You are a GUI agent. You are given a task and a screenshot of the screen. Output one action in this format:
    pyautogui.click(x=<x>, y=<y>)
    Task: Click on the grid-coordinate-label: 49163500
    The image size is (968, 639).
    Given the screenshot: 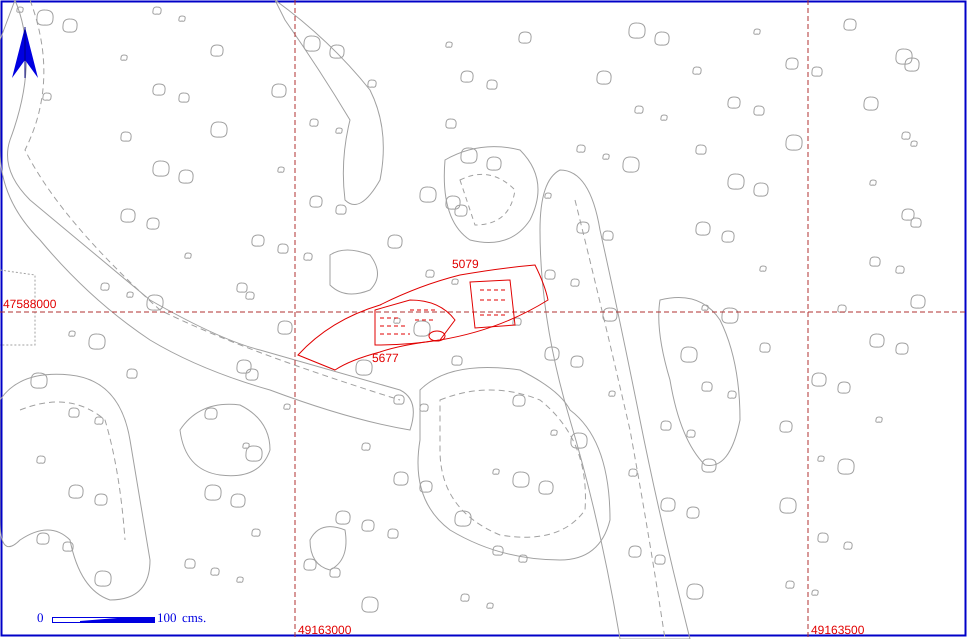 What is the action you would take?
    pyautogui.click(x=837, y=630)
    